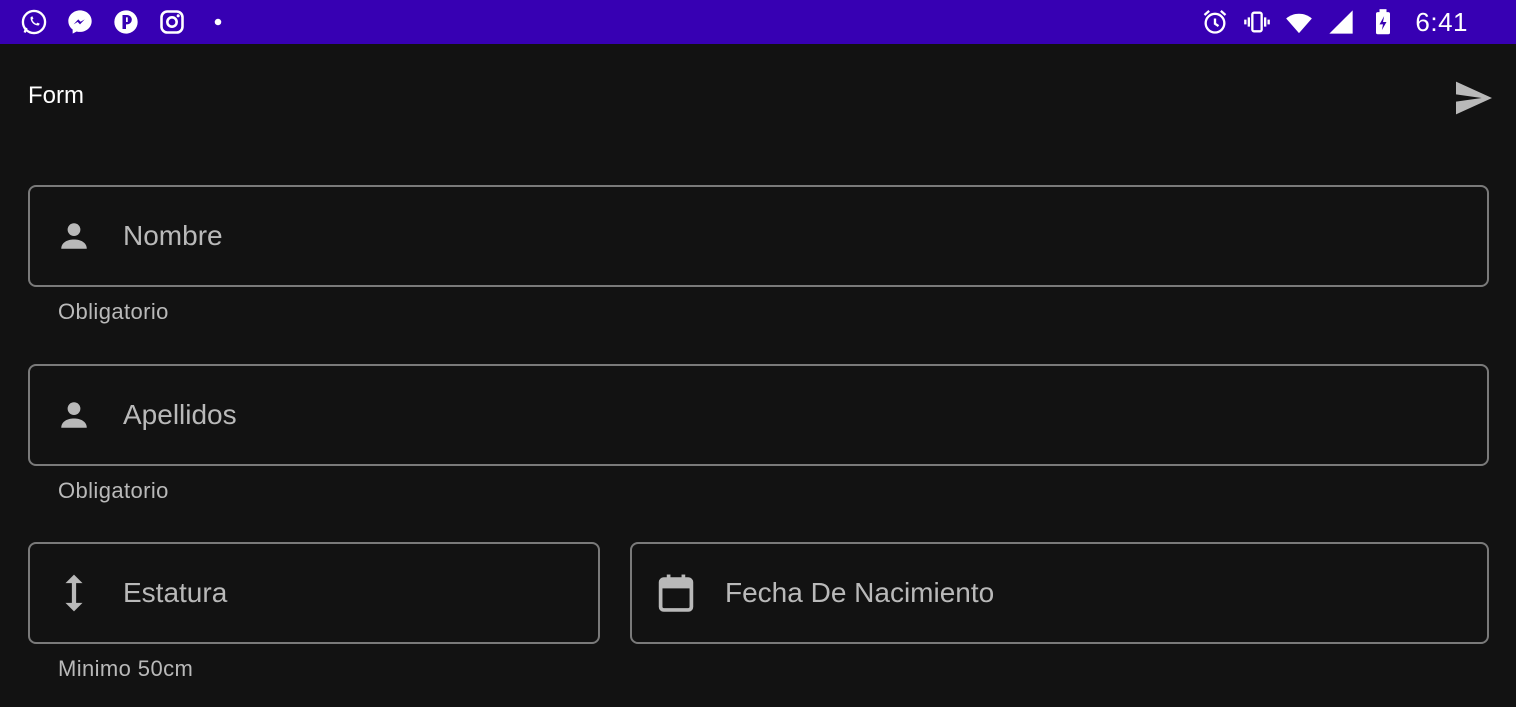 The height and width of the screenshot is (707, 1516). What do you see at coordinates (113, 490) in the screenshot?
I see `apellidos-helper-text: Obligatorio` at bounding box center [113, 490].